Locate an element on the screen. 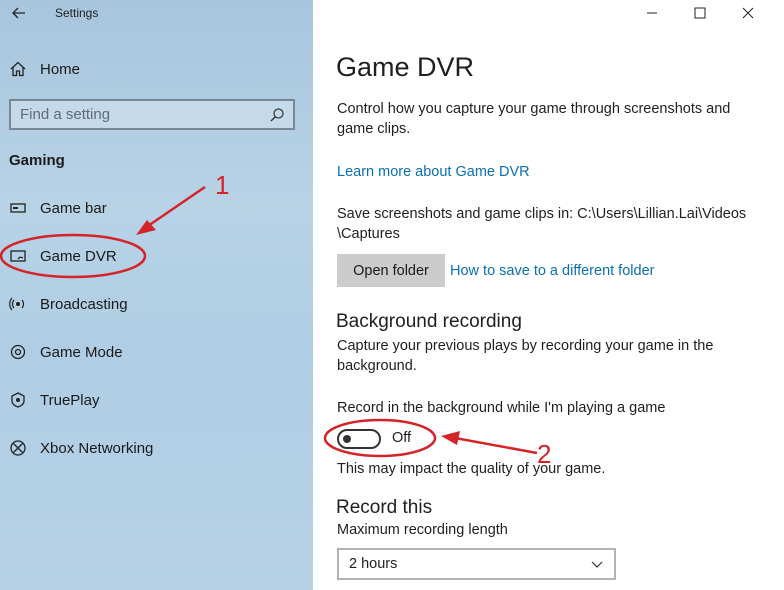 Image resolution: width=784 pixels, height=590 pixels. toggle-state-text: Off is located at coordinates (402, 438).